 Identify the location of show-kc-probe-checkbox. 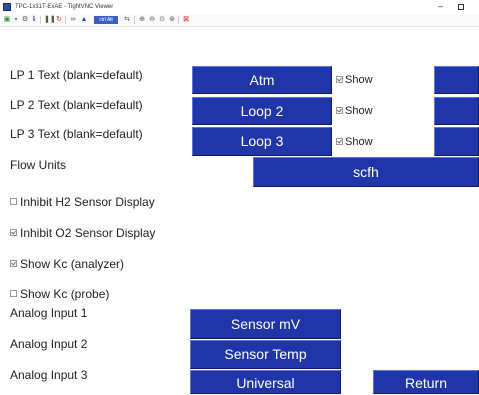
(13, 293).